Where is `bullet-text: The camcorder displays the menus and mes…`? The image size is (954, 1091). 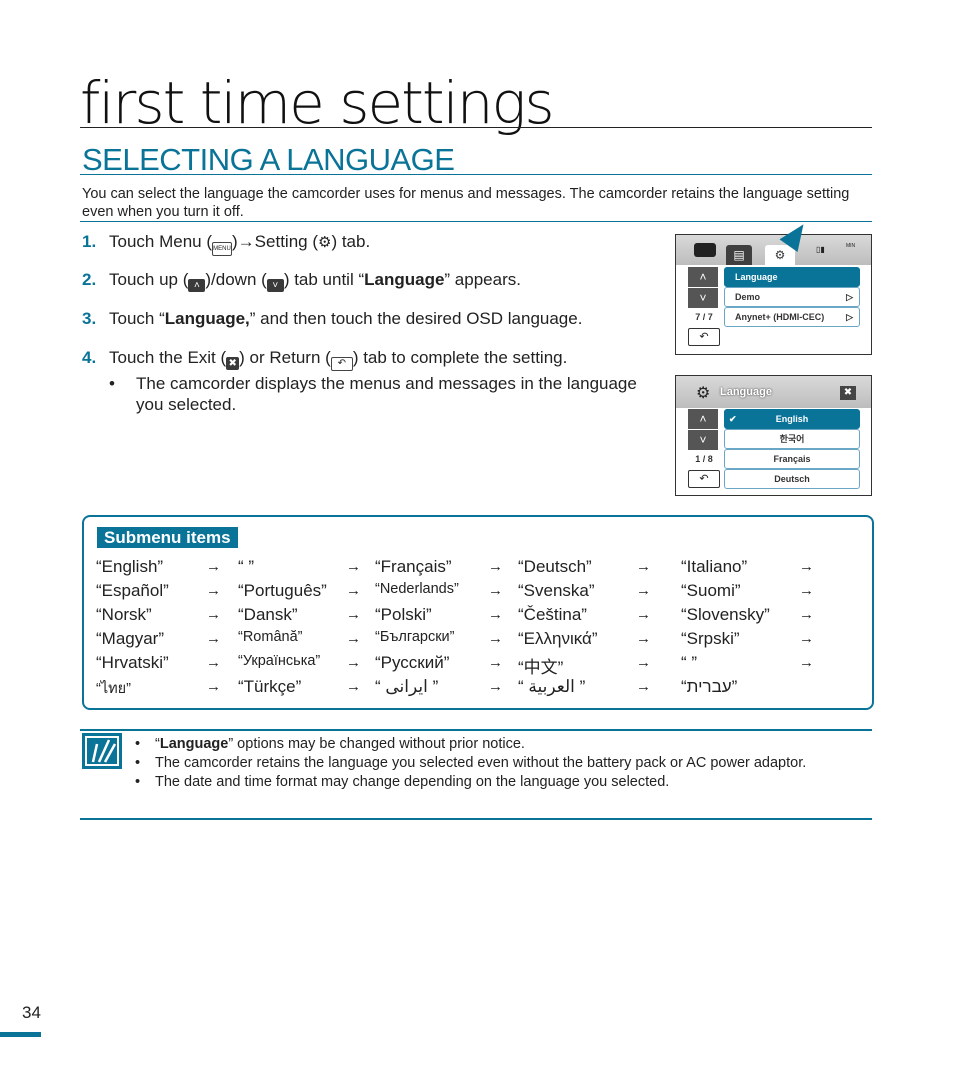
bullet-text: The camcorder displays the menus and mes… is located at coordinates (386, 394).